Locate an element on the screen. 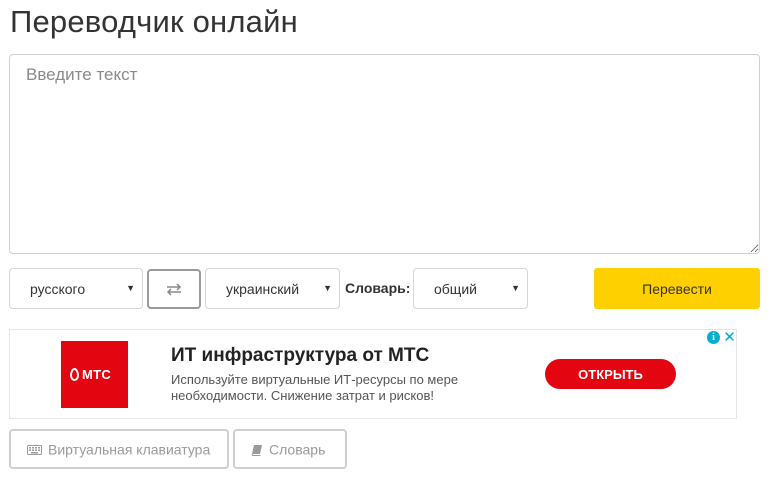  virtual-keyboard-button: Виртуальная клавиатура is located at coordinates (119, 449).